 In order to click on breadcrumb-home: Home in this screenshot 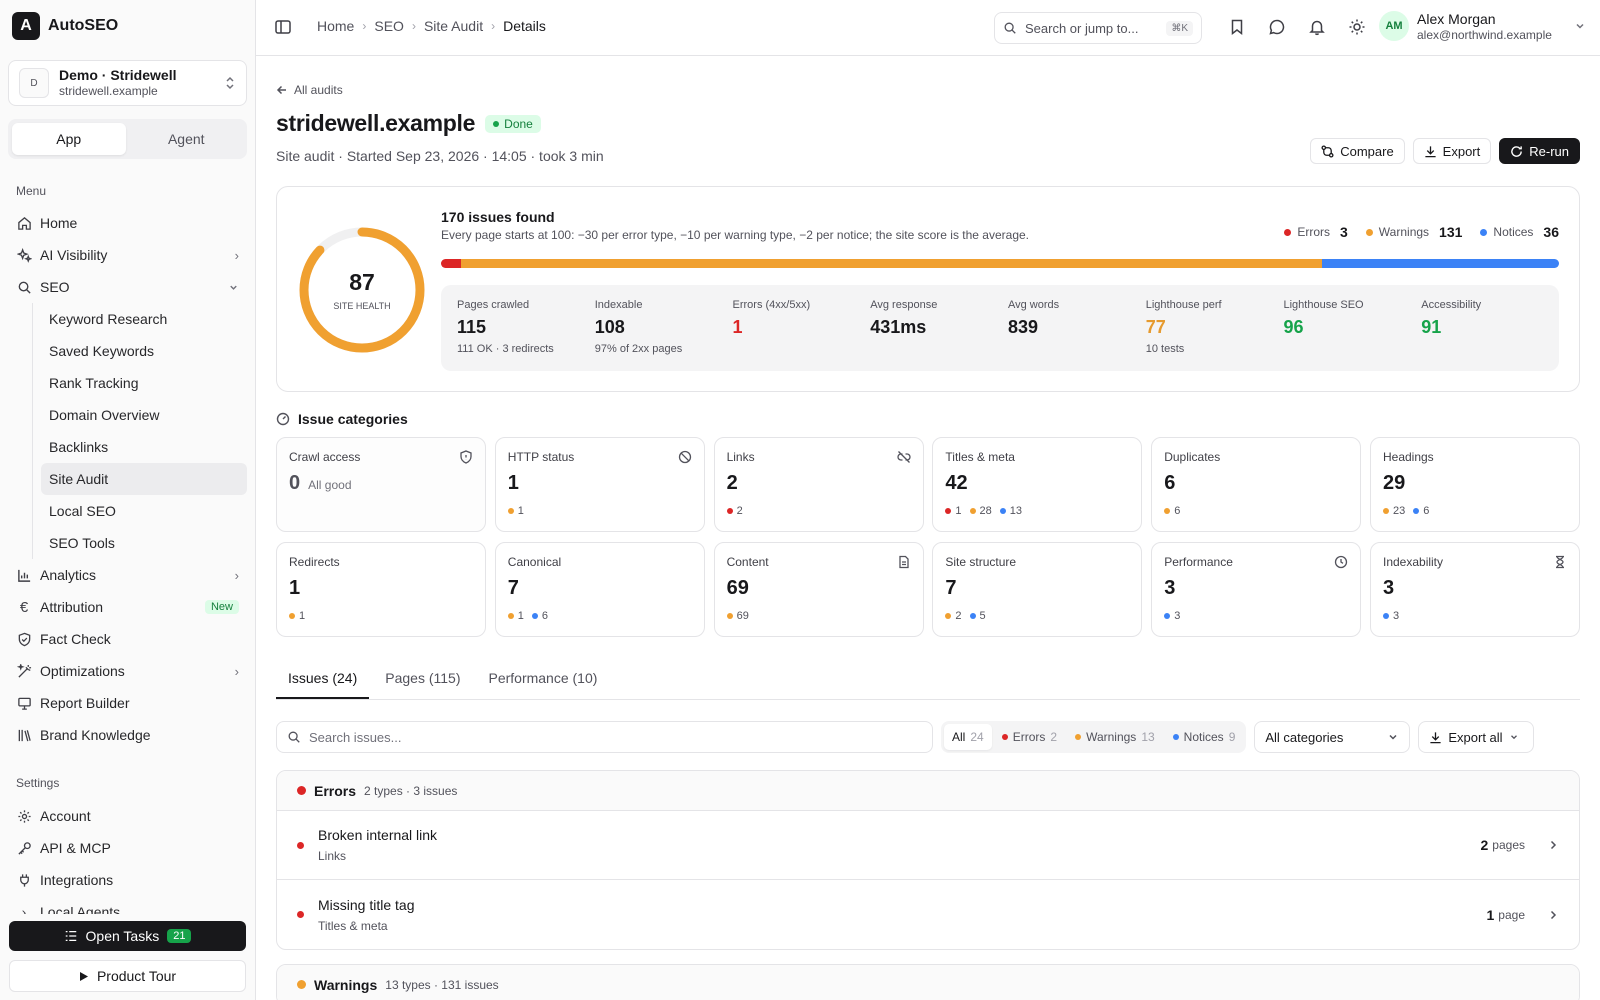, I will do `click(335, 26)`.